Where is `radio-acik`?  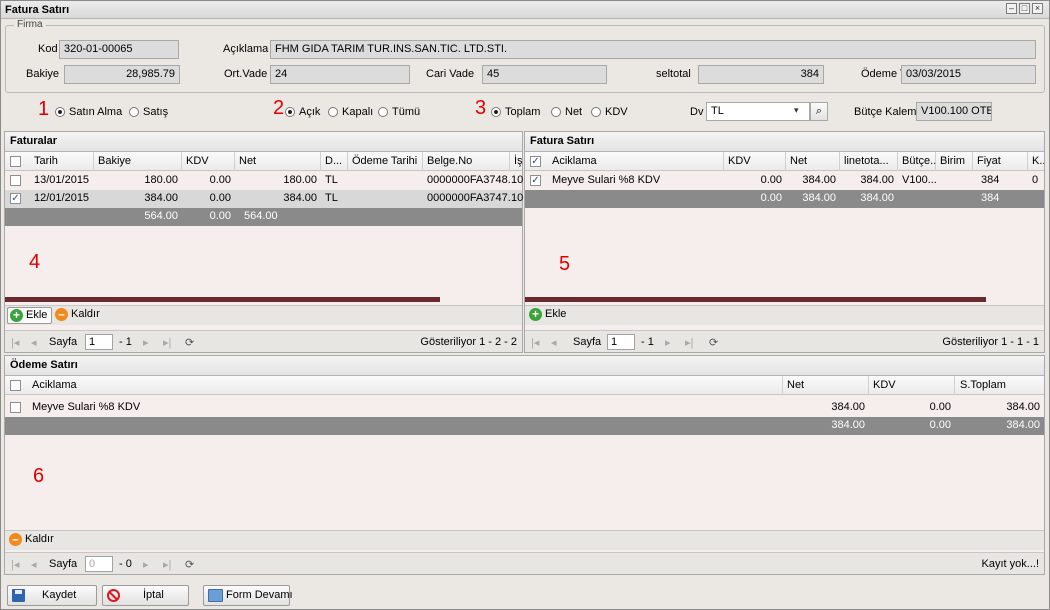
radio-acik is located at coordinates (290, 112).